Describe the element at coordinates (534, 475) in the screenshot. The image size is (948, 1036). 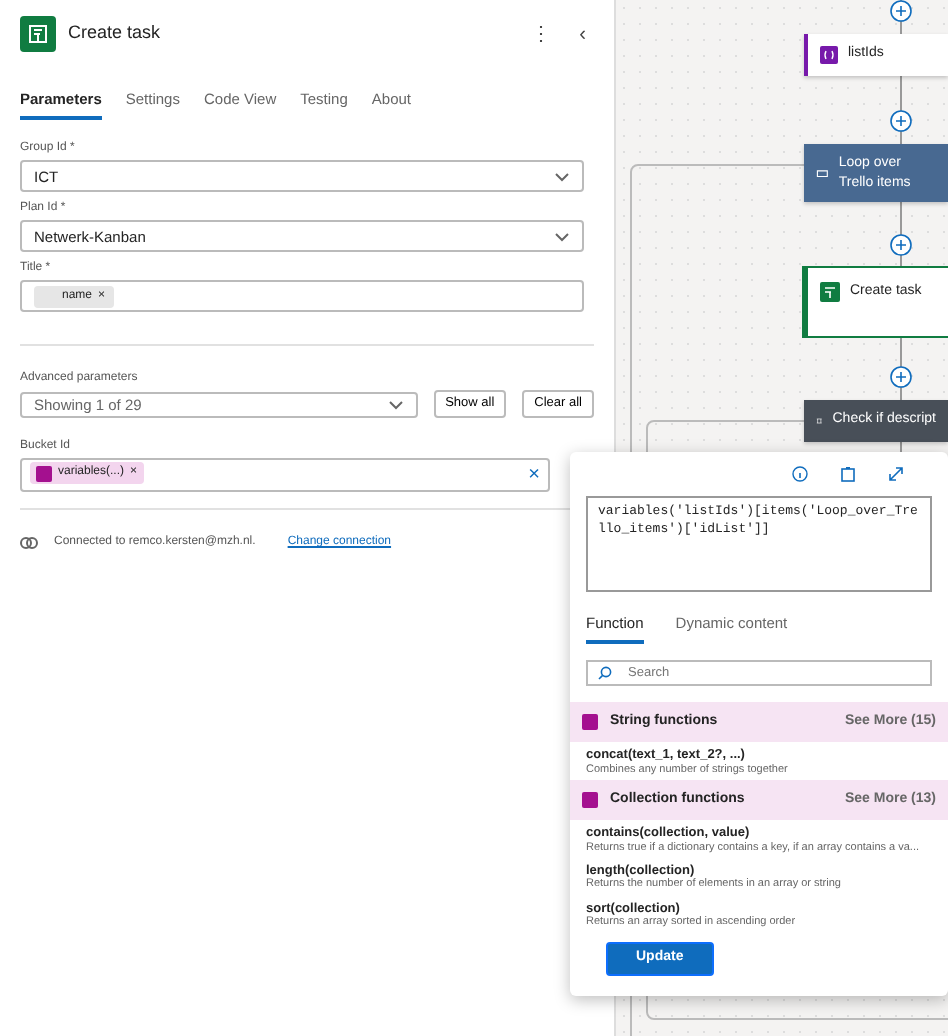
I see `clear-button: ×` at that location.